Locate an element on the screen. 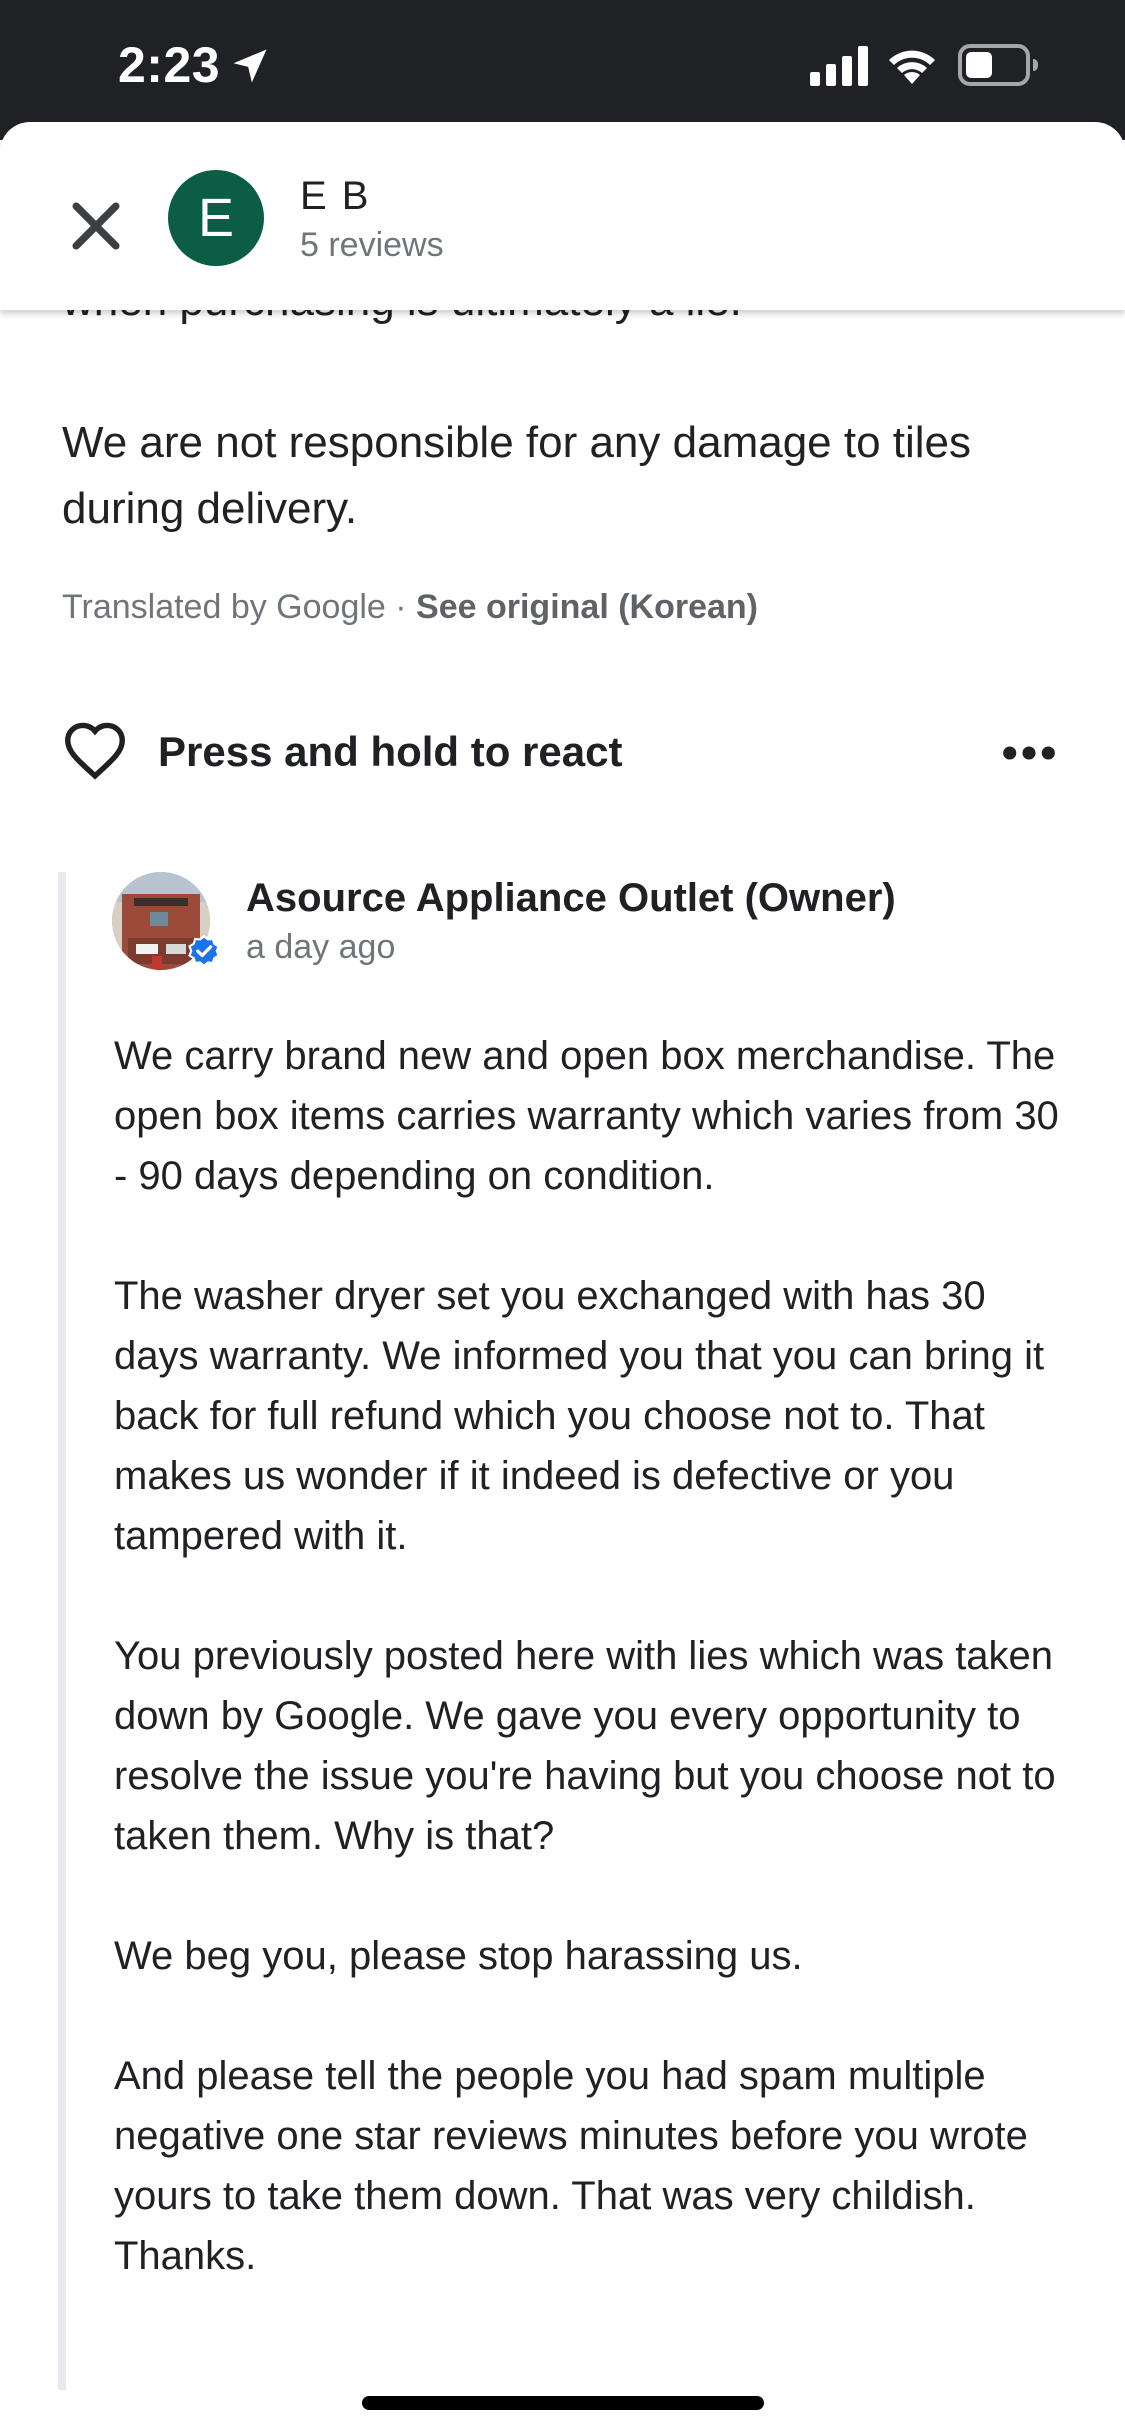 This screenshot has width=1125, height=2436. translated-by-label: Translated by Google · is located at coordinates (239, 607).